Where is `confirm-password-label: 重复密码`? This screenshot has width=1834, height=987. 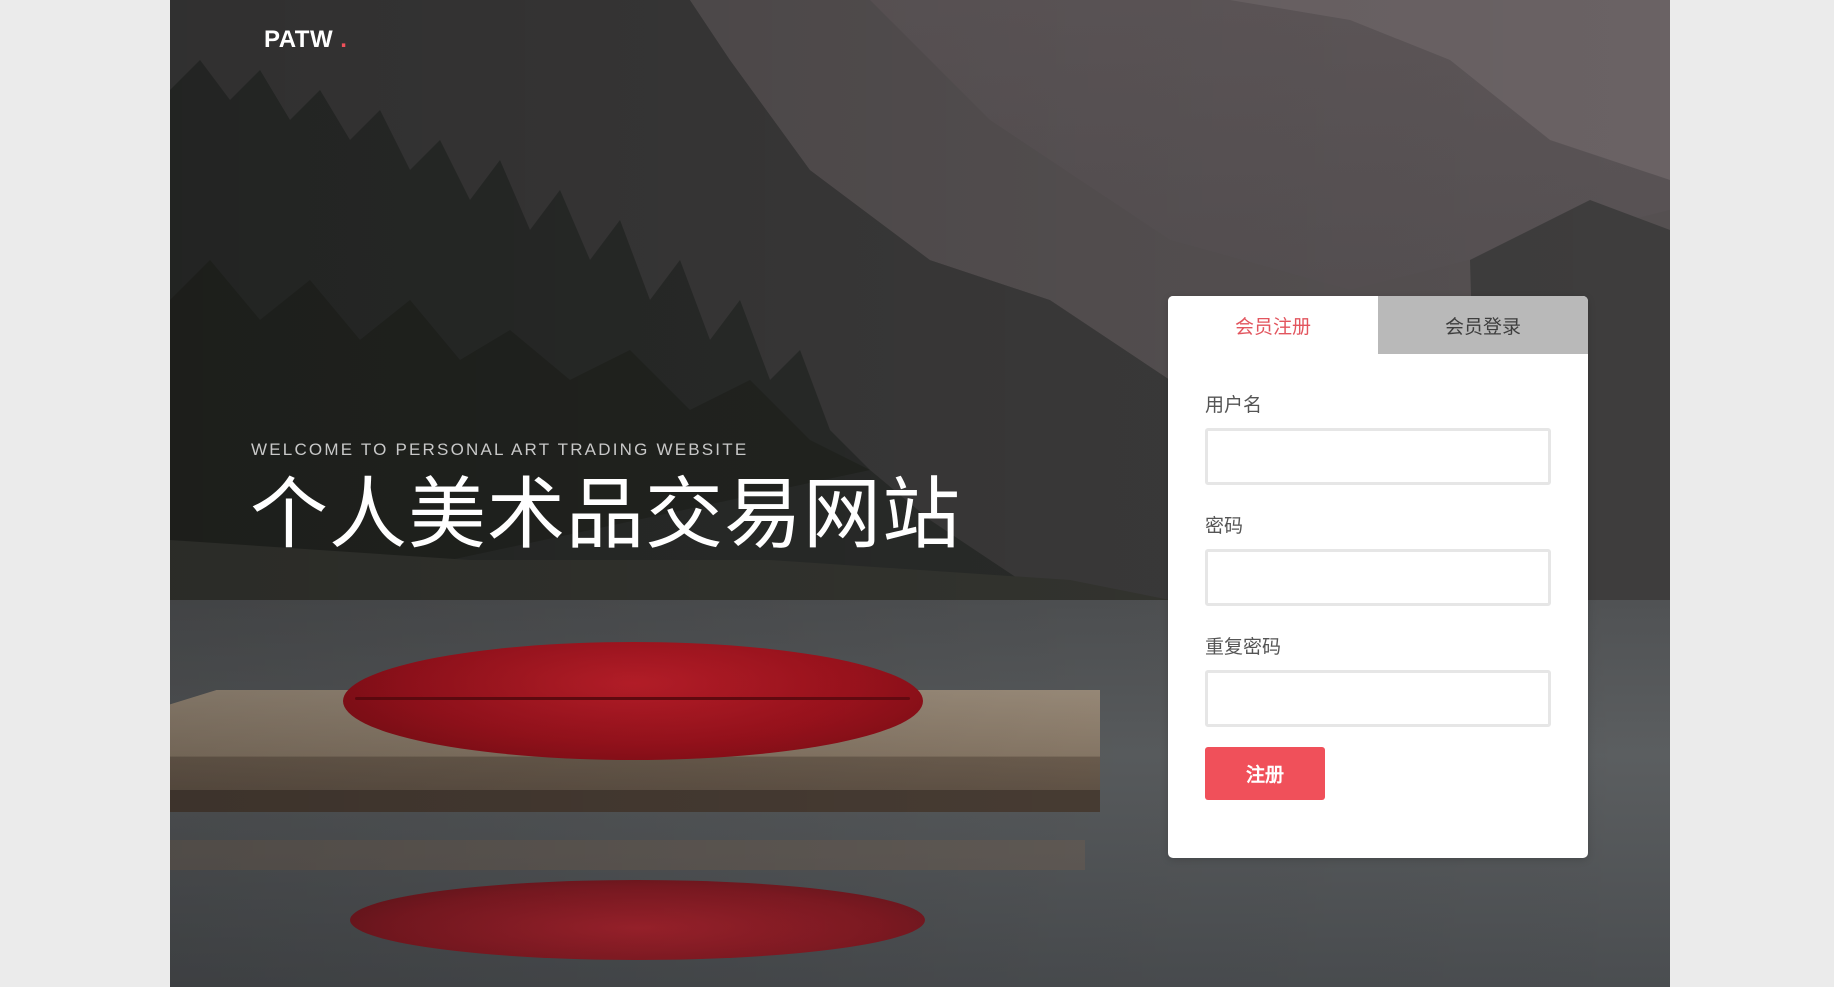
confirm-password-label: 重复密码 is located at coordinates (1243, 647).